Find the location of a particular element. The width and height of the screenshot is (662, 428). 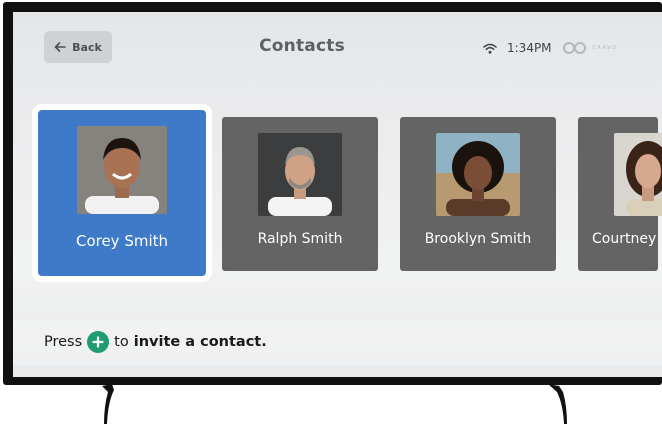

hint-prefix: Press is located at coordinates (63, 342).